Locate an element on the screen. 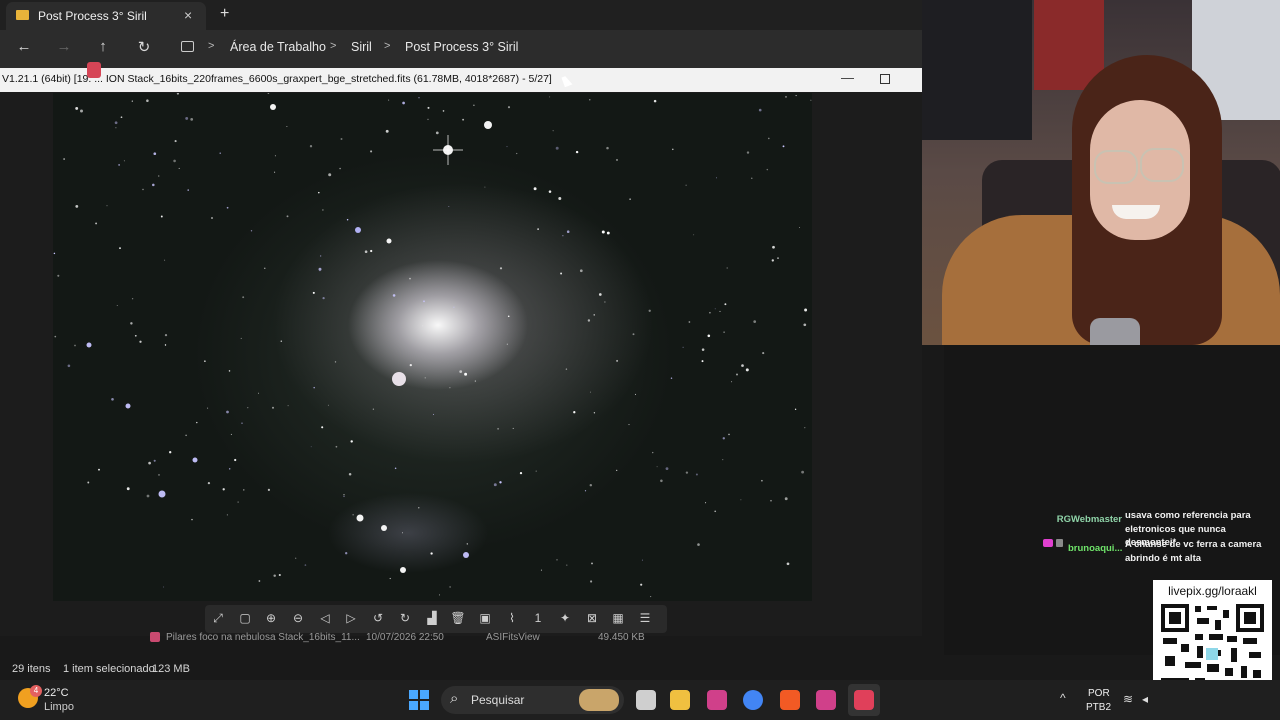 This screenshot has height=720, width=1280. explorer-tab: Post Process 3° Siril × is located at coordinates (106, 16).